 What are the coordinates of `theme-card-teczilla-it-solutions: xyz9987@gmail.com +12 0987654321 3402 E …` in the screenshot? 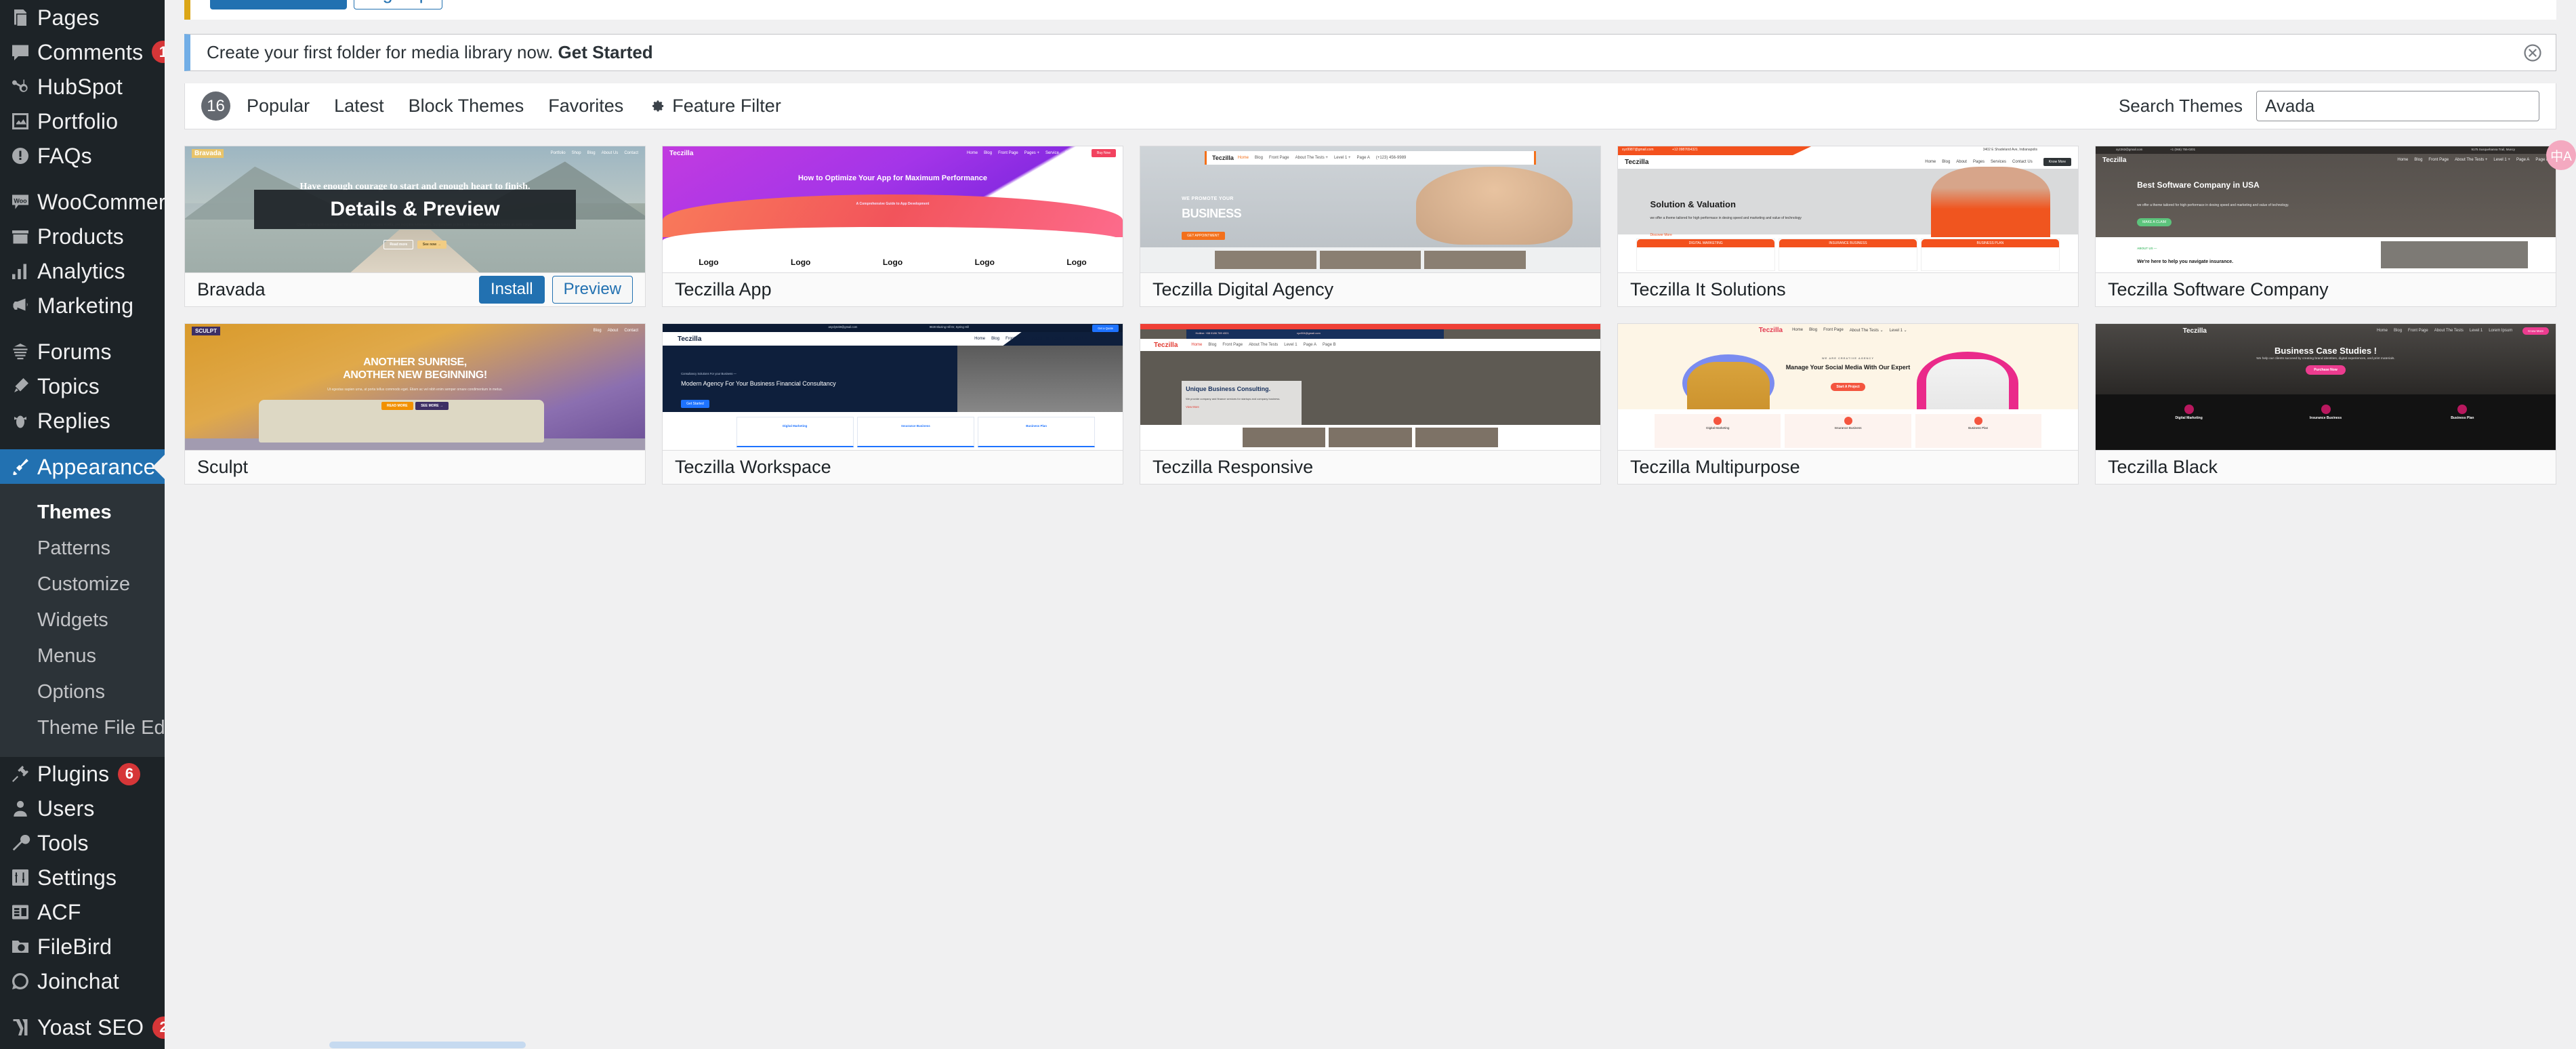 It's located at (1848, 226).